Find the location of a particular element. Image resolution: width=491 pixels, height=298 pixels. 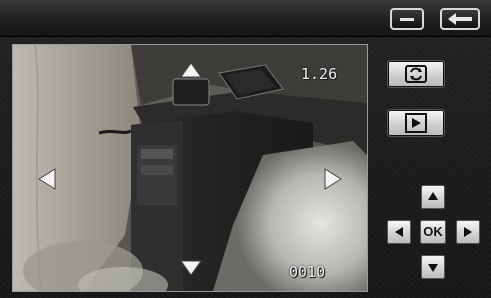

switch-camera-button is located at coordinates (416, 74).